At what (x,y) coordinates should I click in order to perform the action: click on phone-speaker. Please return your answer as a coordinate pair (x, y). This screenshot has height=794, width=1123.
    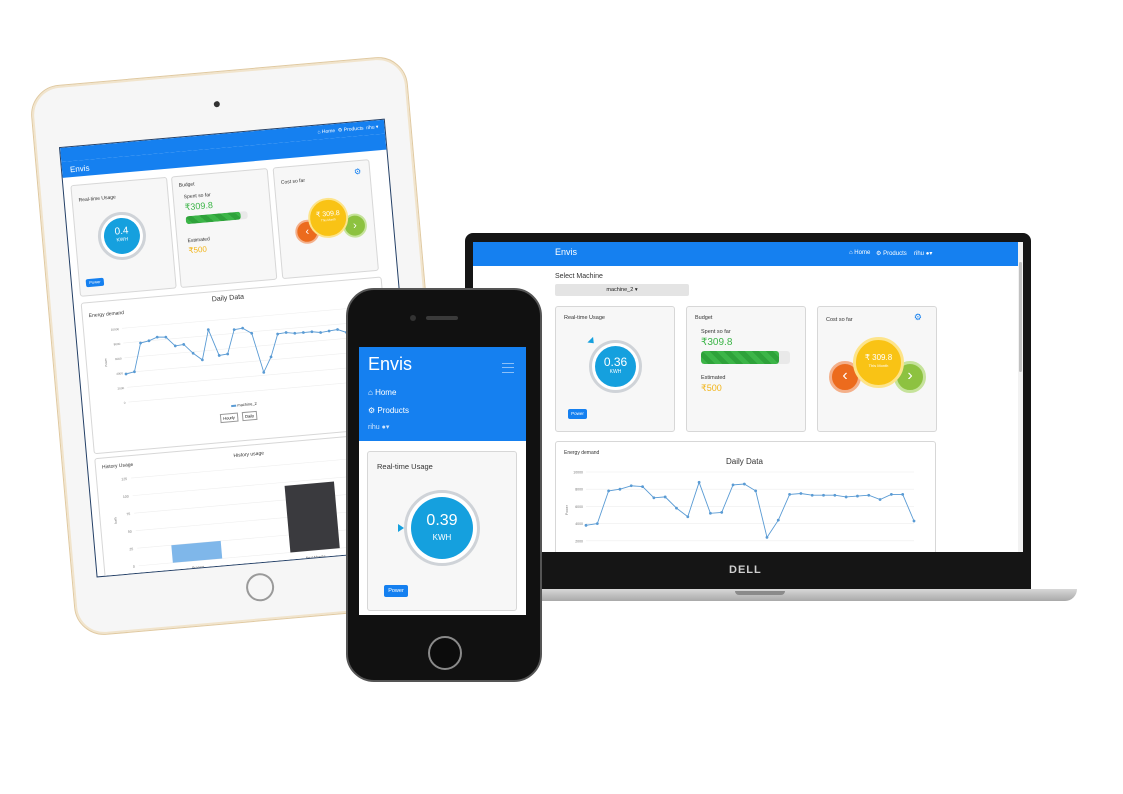
    Looking at the image, I should click on (442, 318).